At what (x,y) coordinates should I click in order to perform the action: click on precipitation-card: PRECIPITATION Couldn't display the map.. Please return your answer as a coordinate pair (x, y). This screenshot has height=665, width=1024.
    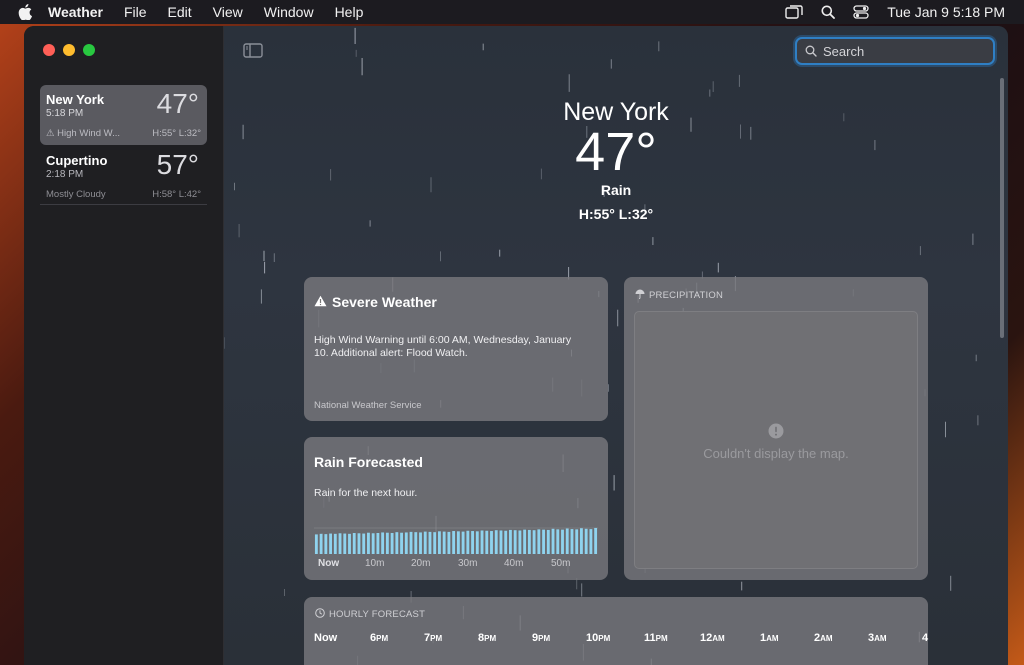
    Looking at the image, I should click on (776, 428).